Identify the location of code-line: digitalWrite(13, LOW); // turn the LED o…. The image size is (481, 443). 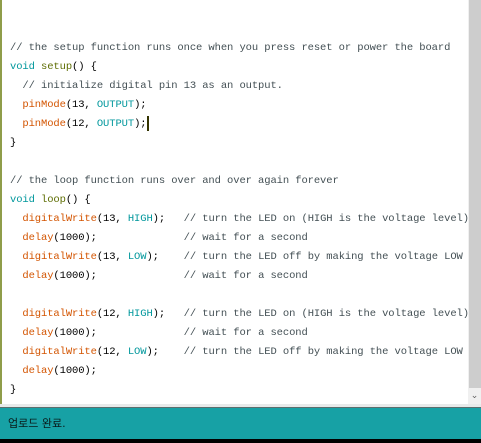
(239, 257).